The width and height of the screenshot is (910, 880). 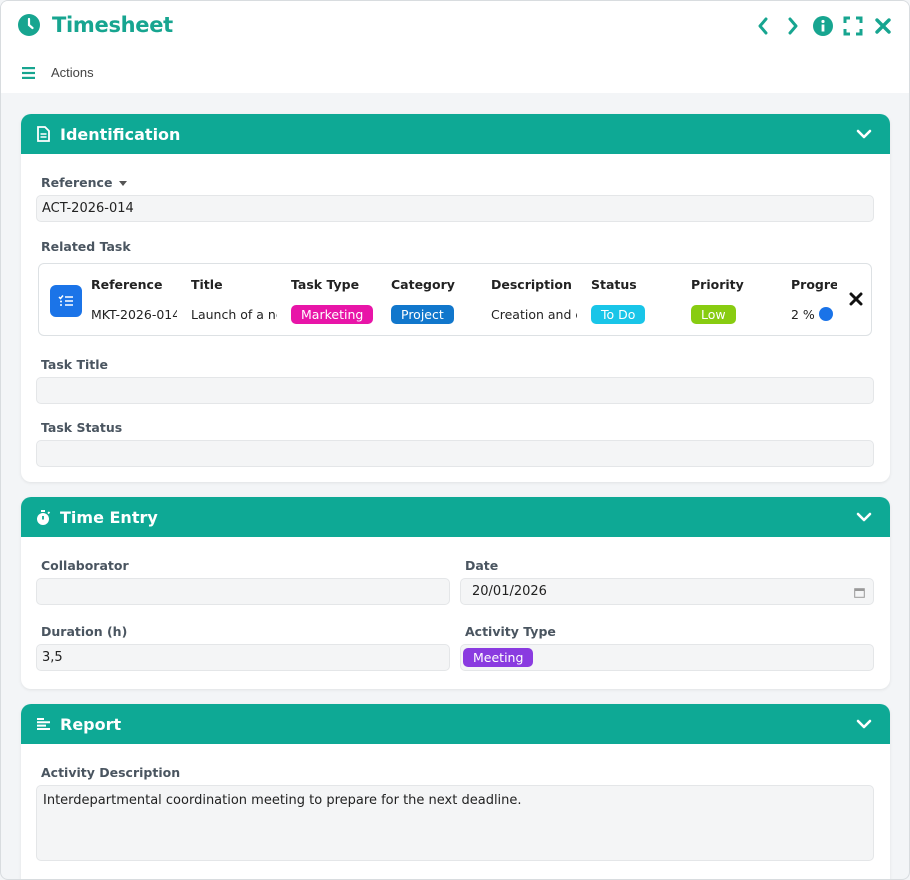 I want to click on info-icon, so click(x=823, y=26).